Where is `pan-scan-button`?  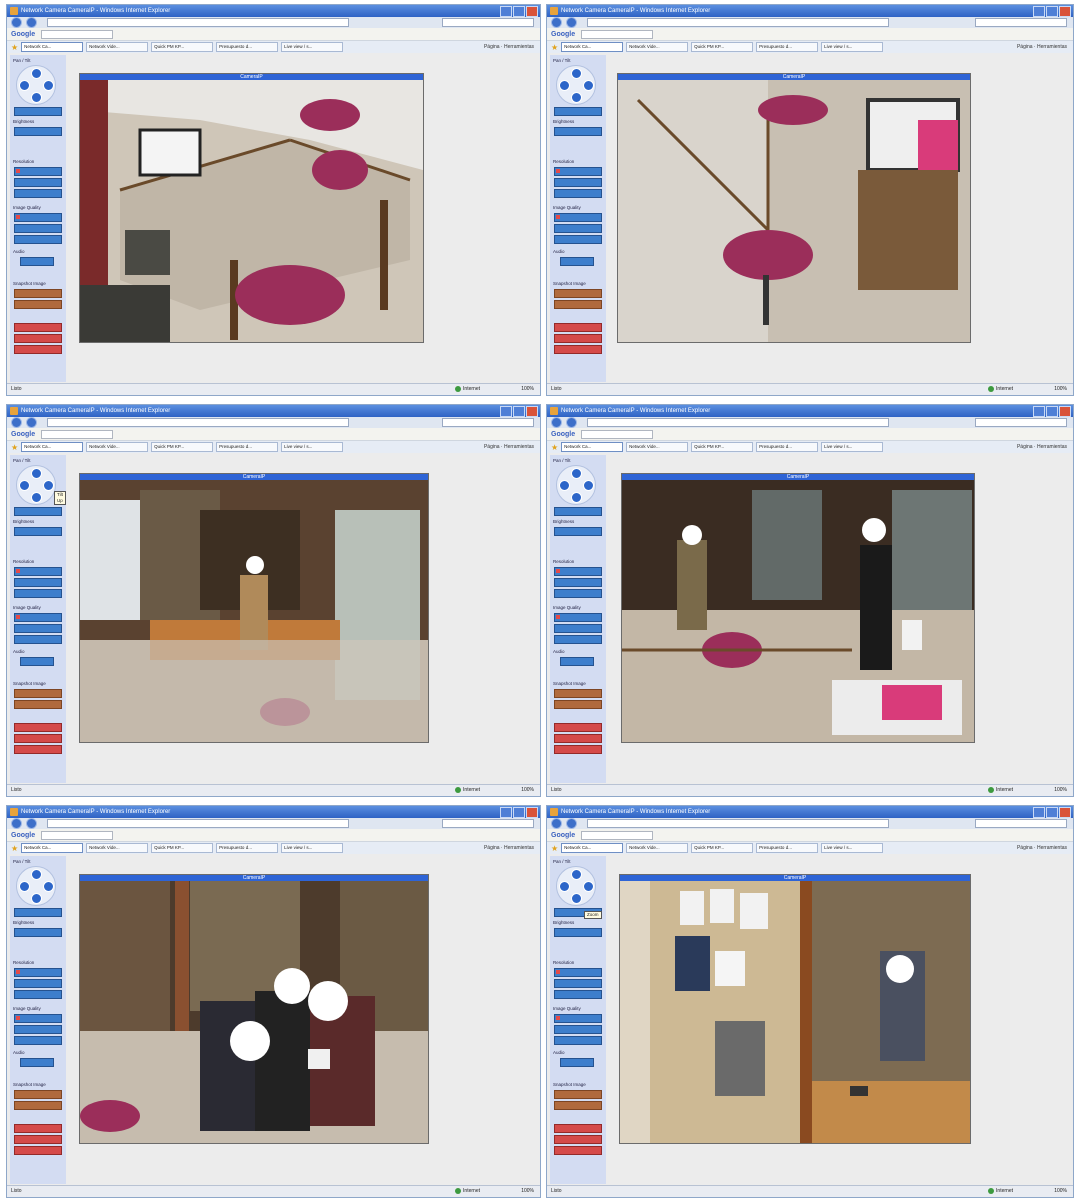
pan-scan-button is located at coordinates (578, 511).